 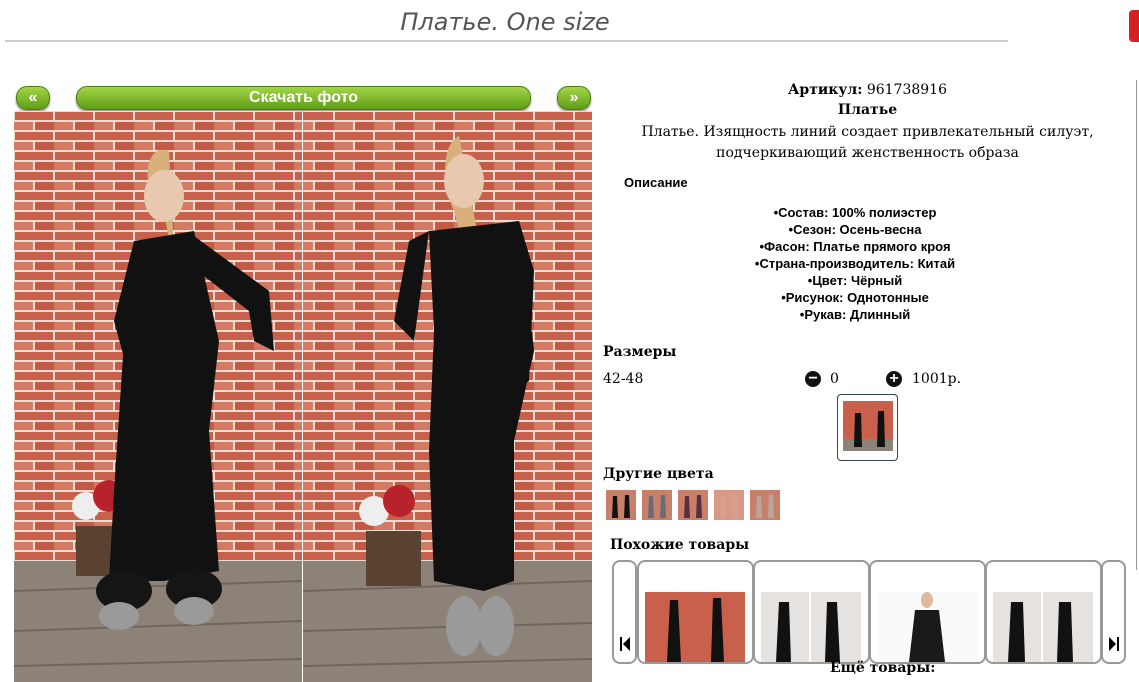 I want to click on article-line: Артикул: 961738916, so click(x=867, y=90).